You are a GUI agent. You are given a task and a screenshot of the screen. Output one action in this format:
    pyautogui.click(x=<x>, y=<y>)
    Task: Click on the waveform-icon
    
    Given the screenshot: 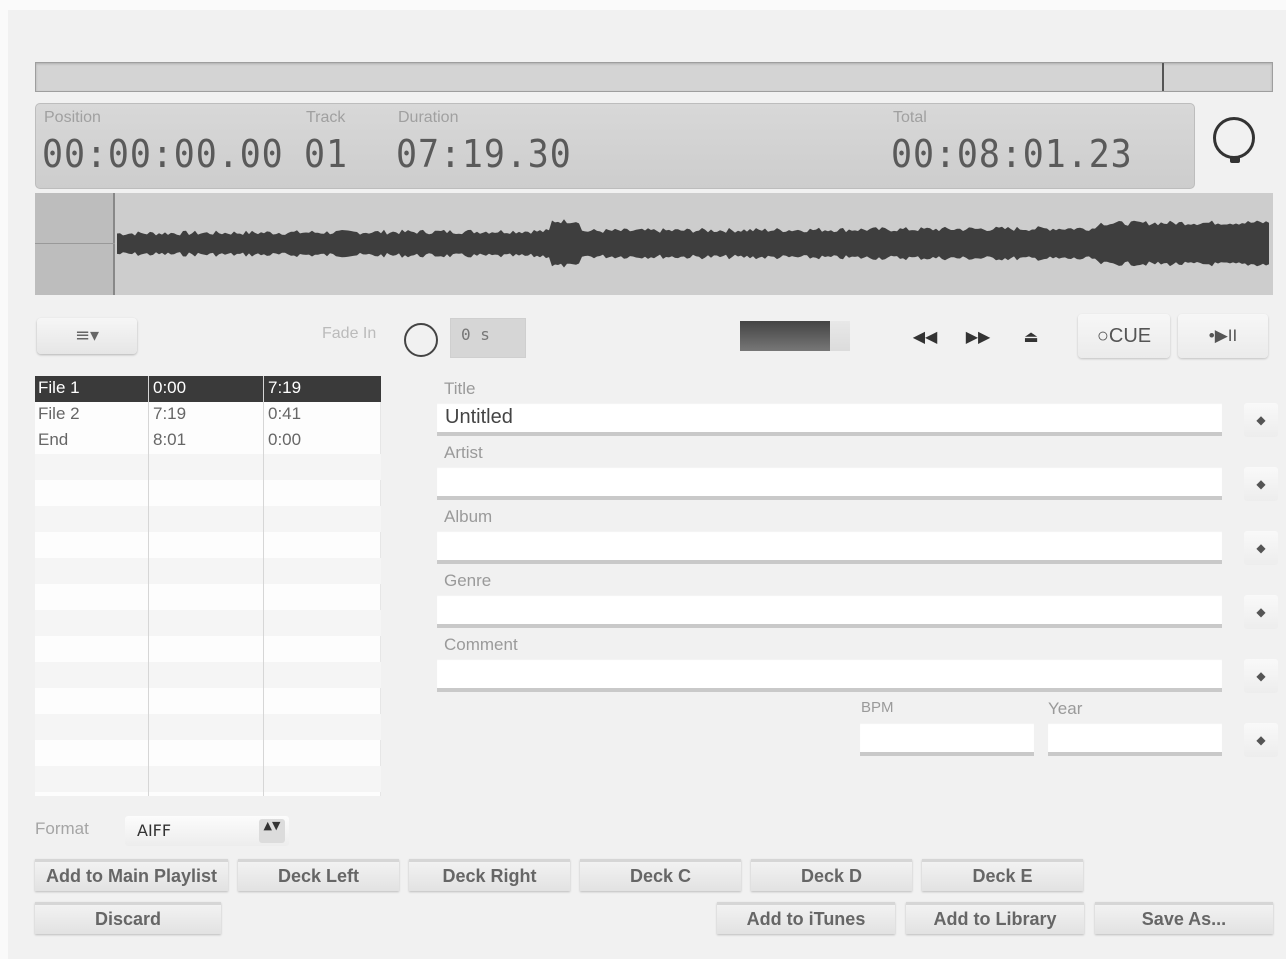 What is the action you would take?
    pyautogui.click(x=693, y=243)
    